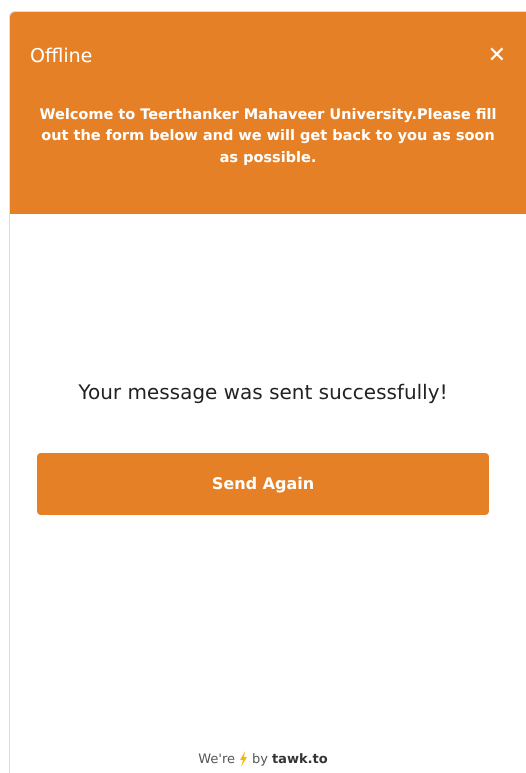 The height and width of the screenshot is (773, 526). Describe the element at coordinates (217, 759) in the screenshot. I see `footer-text: We're` at that location.